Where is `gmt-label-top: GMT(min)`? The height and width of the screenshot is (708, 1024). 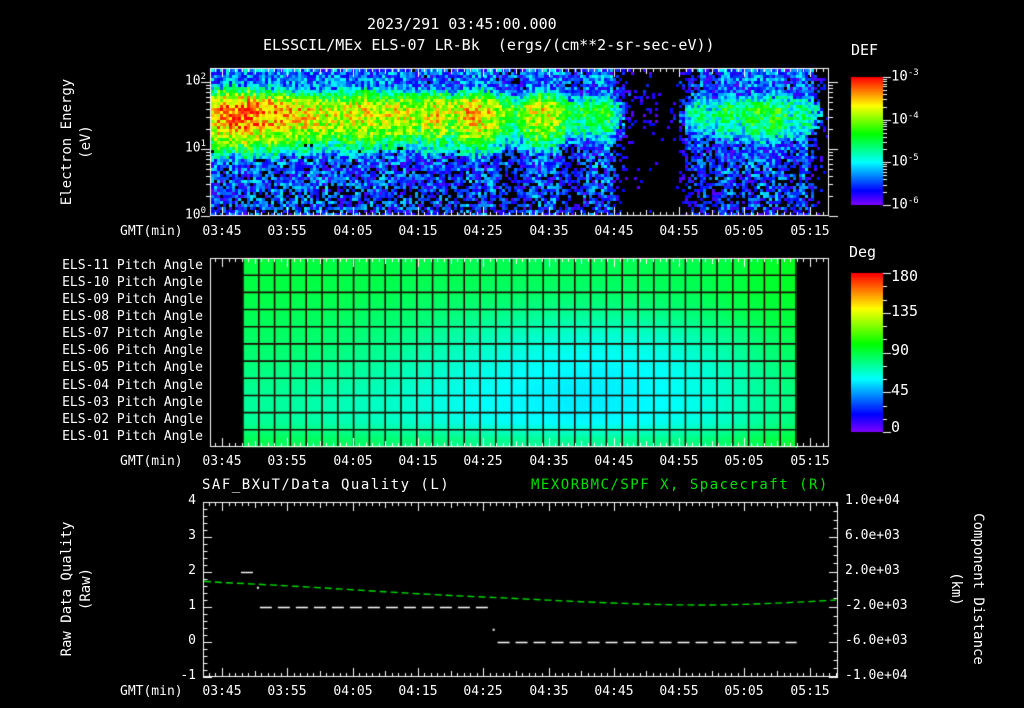
gmt-label-top: GMT(min) is located at coordinates (151, 231).